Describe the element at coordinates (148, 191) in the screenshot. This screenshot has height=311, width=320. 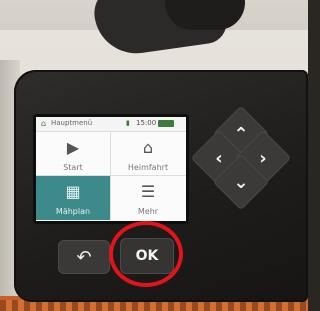
I see `menu-icon: ☰` at that location.